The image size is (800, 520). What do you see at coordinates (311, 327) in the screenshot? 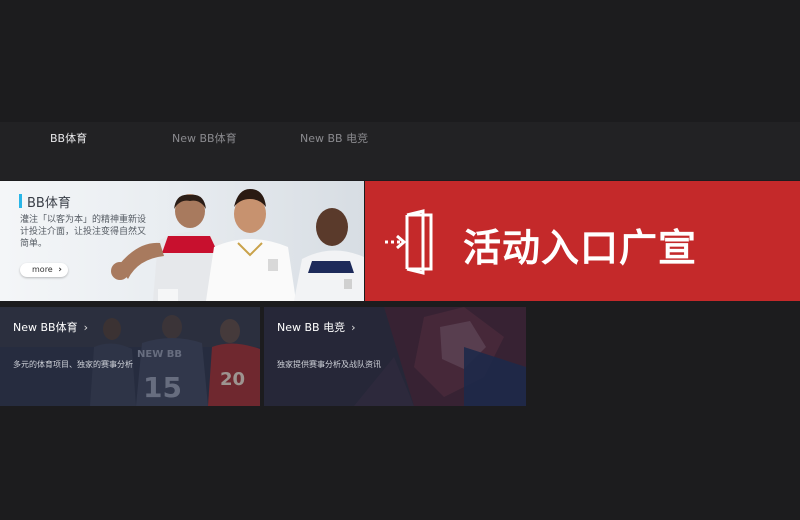
I see `card-title-text: New BB 电竞` at bounding box center [311, 327].